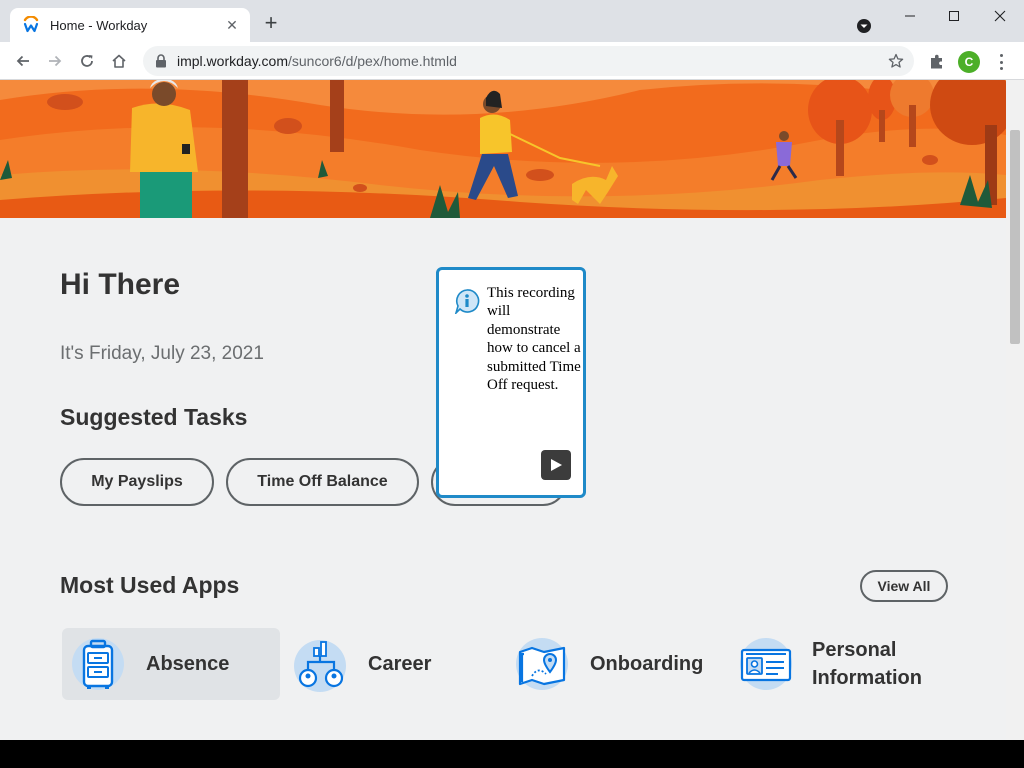 This screenshot has width=1024, height=768. Describe the element at coordinates (23, 61) in the screenshot. I see `back-arrow-icon` at that location.